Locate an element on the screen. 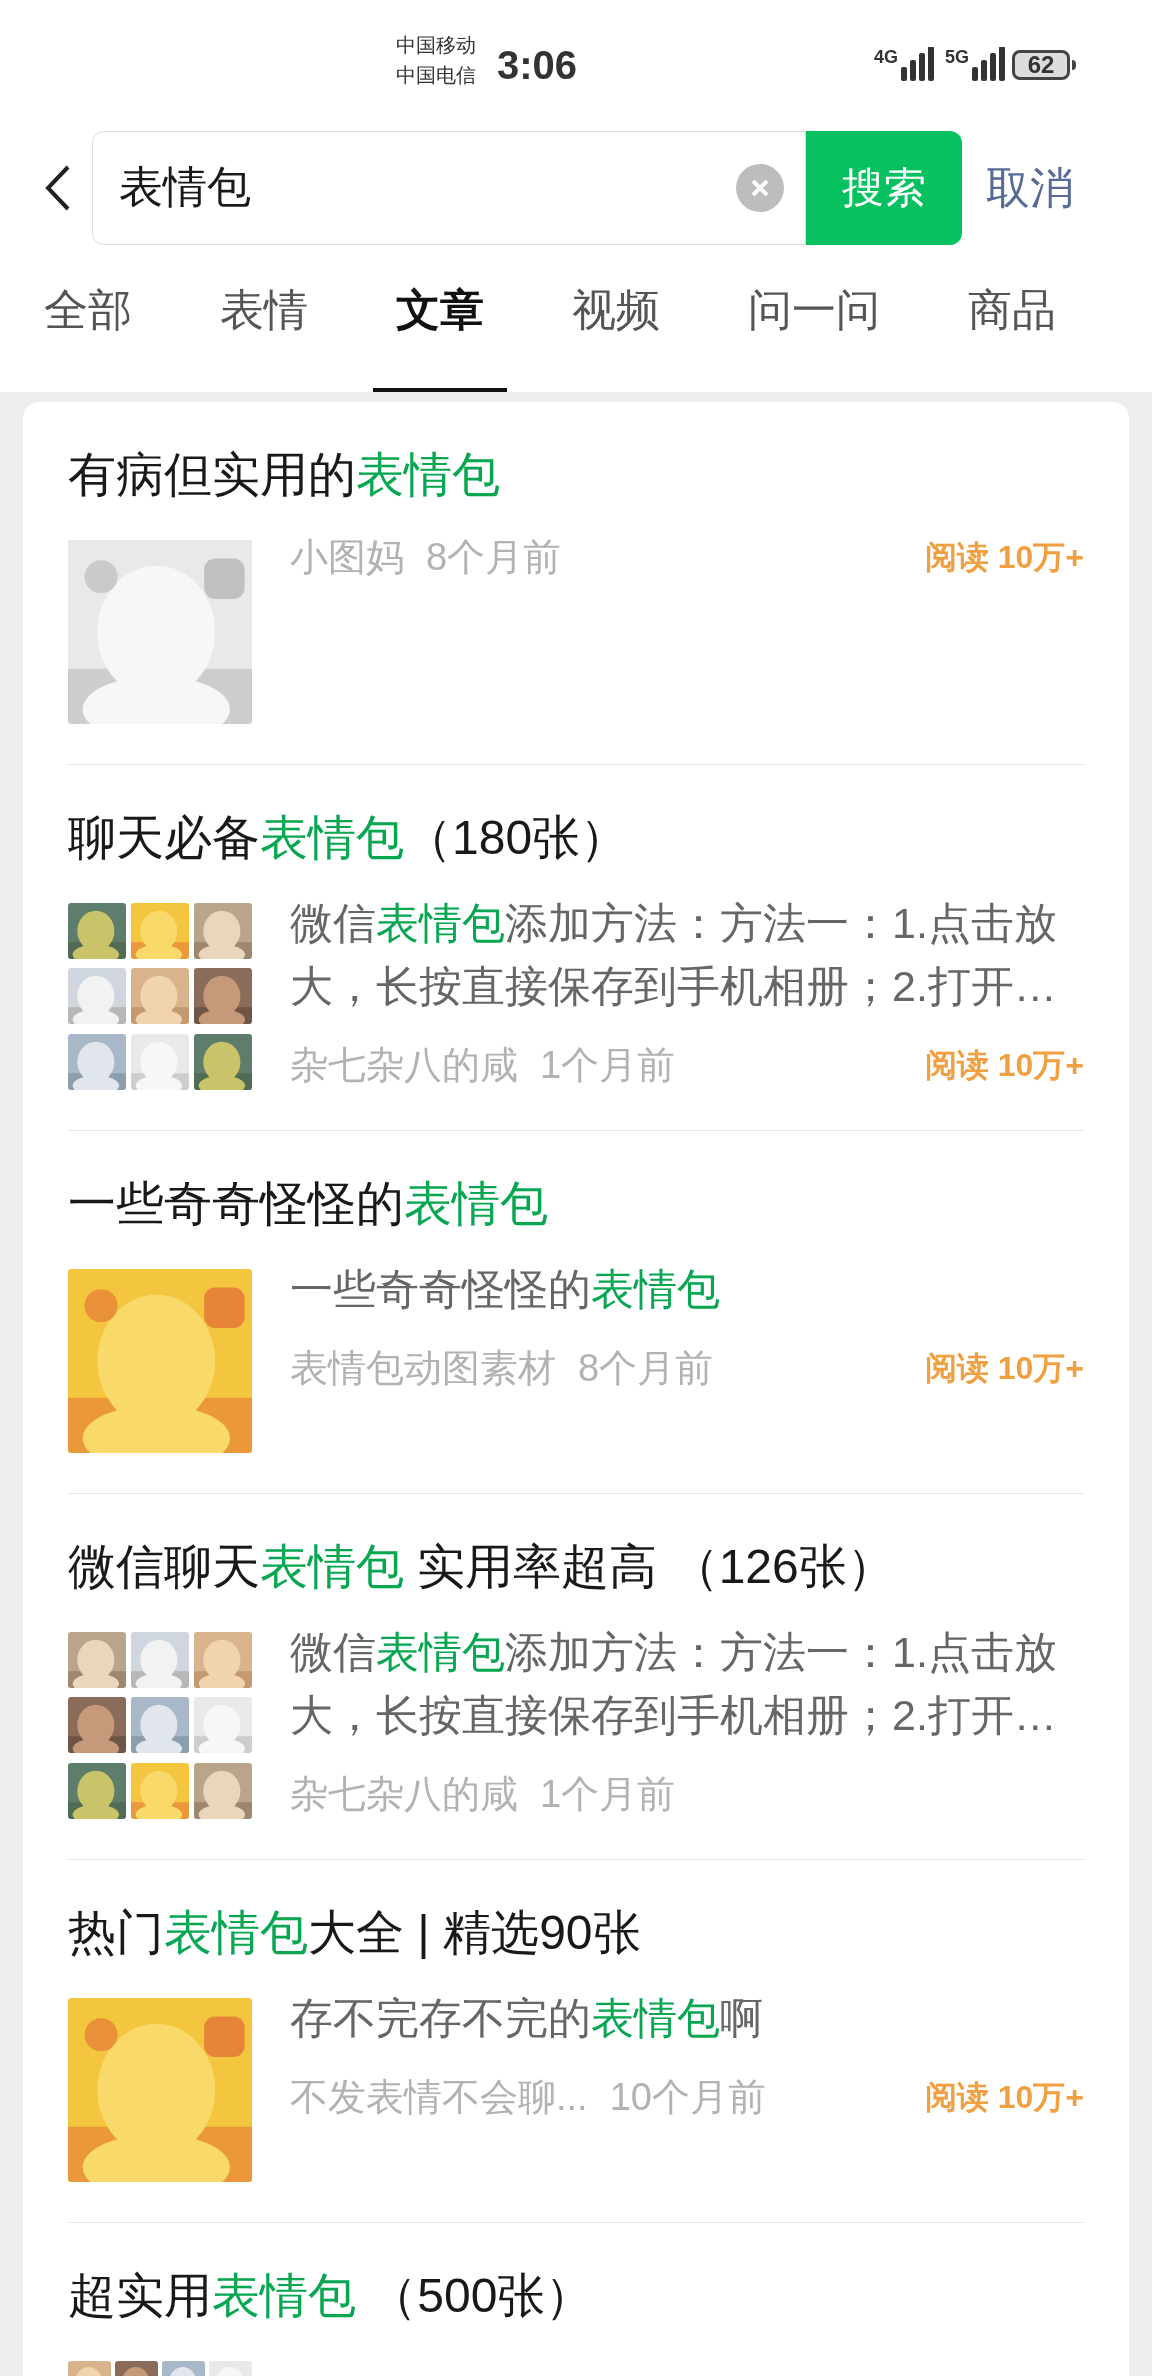 Image resolution: width=1152 pixels, height=2376 pixels. network-label: 5G is located at coordinates (957, 57).